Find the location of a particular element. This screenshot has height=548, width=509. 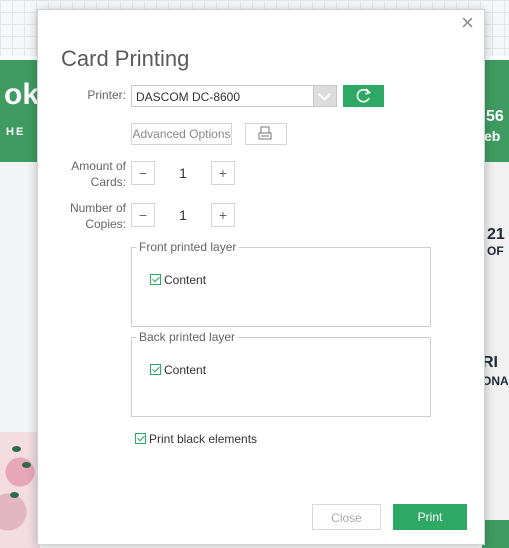

printer-icon is located at coordinates (265, 133).